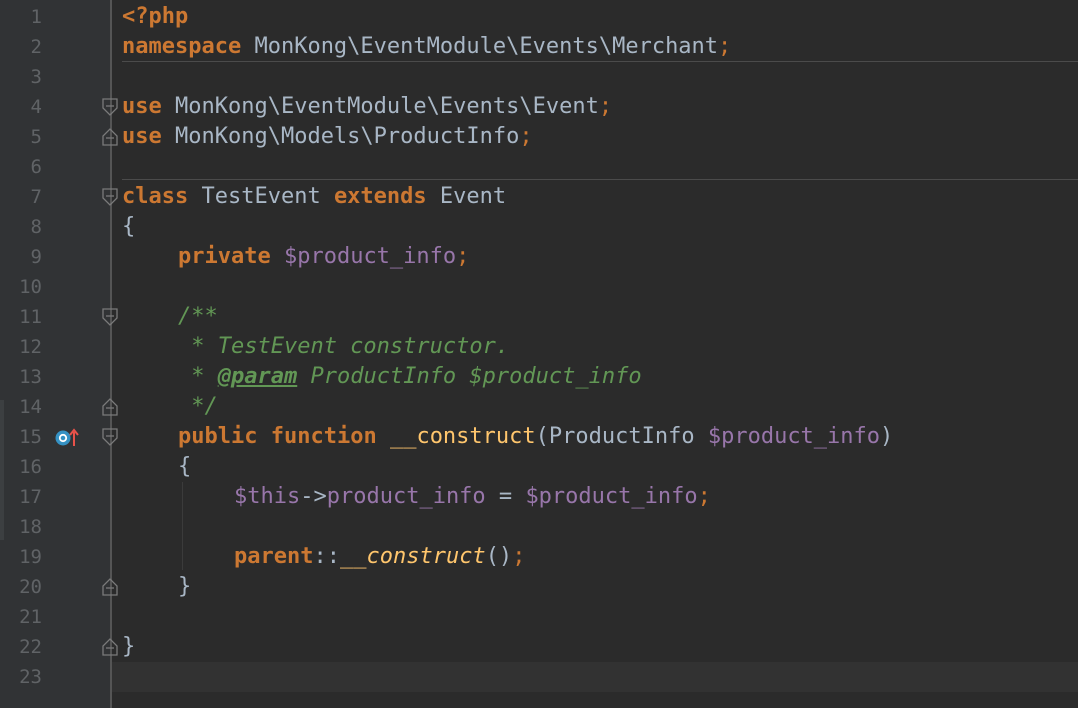  Describe the element at coordinates (267, 496) in the screenshot. I see `this-variable: $this` at that location.